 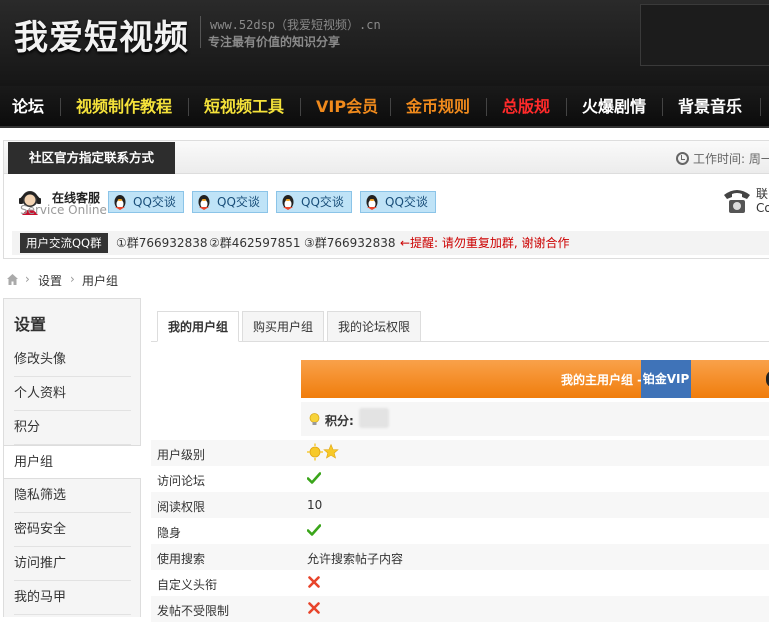 What do you see at coordinates (485, 243) in the screenshot?
I see `qq-group-warning: ←提醒: 请勿重复加群, 谢谢合作` at bounding box center [485, 243].